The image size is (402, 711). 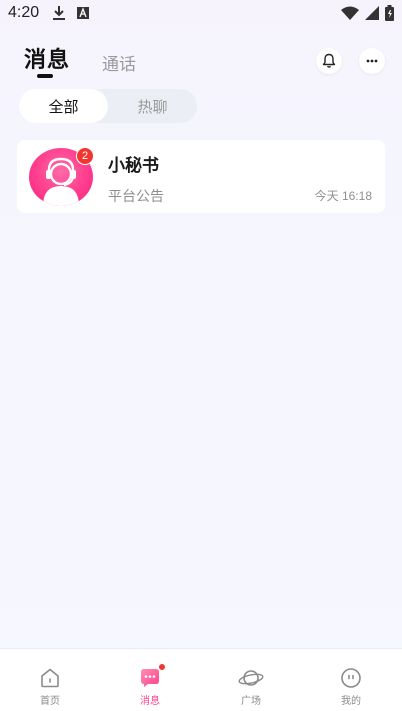 I want to click on conversation-preview: 平台公告, so click(x=136, y=197).